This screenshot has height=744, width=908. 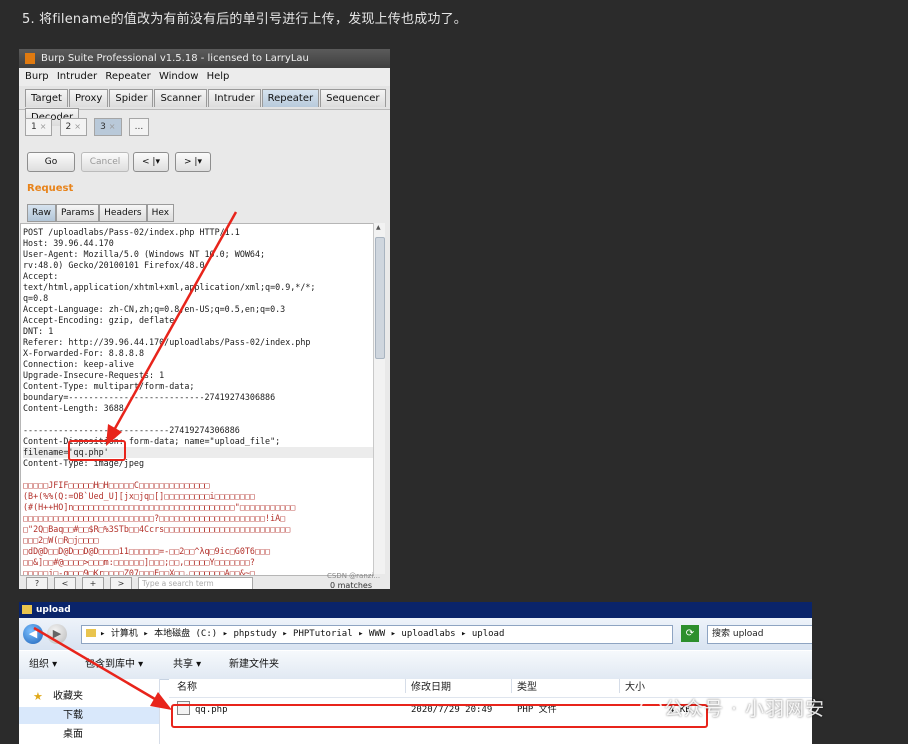 What do you see at coordinates (84, 353) in the screenshot?
I see `request-line: X-Forwarded-For: 8.8.8.8` at bounding box center [84, 353].